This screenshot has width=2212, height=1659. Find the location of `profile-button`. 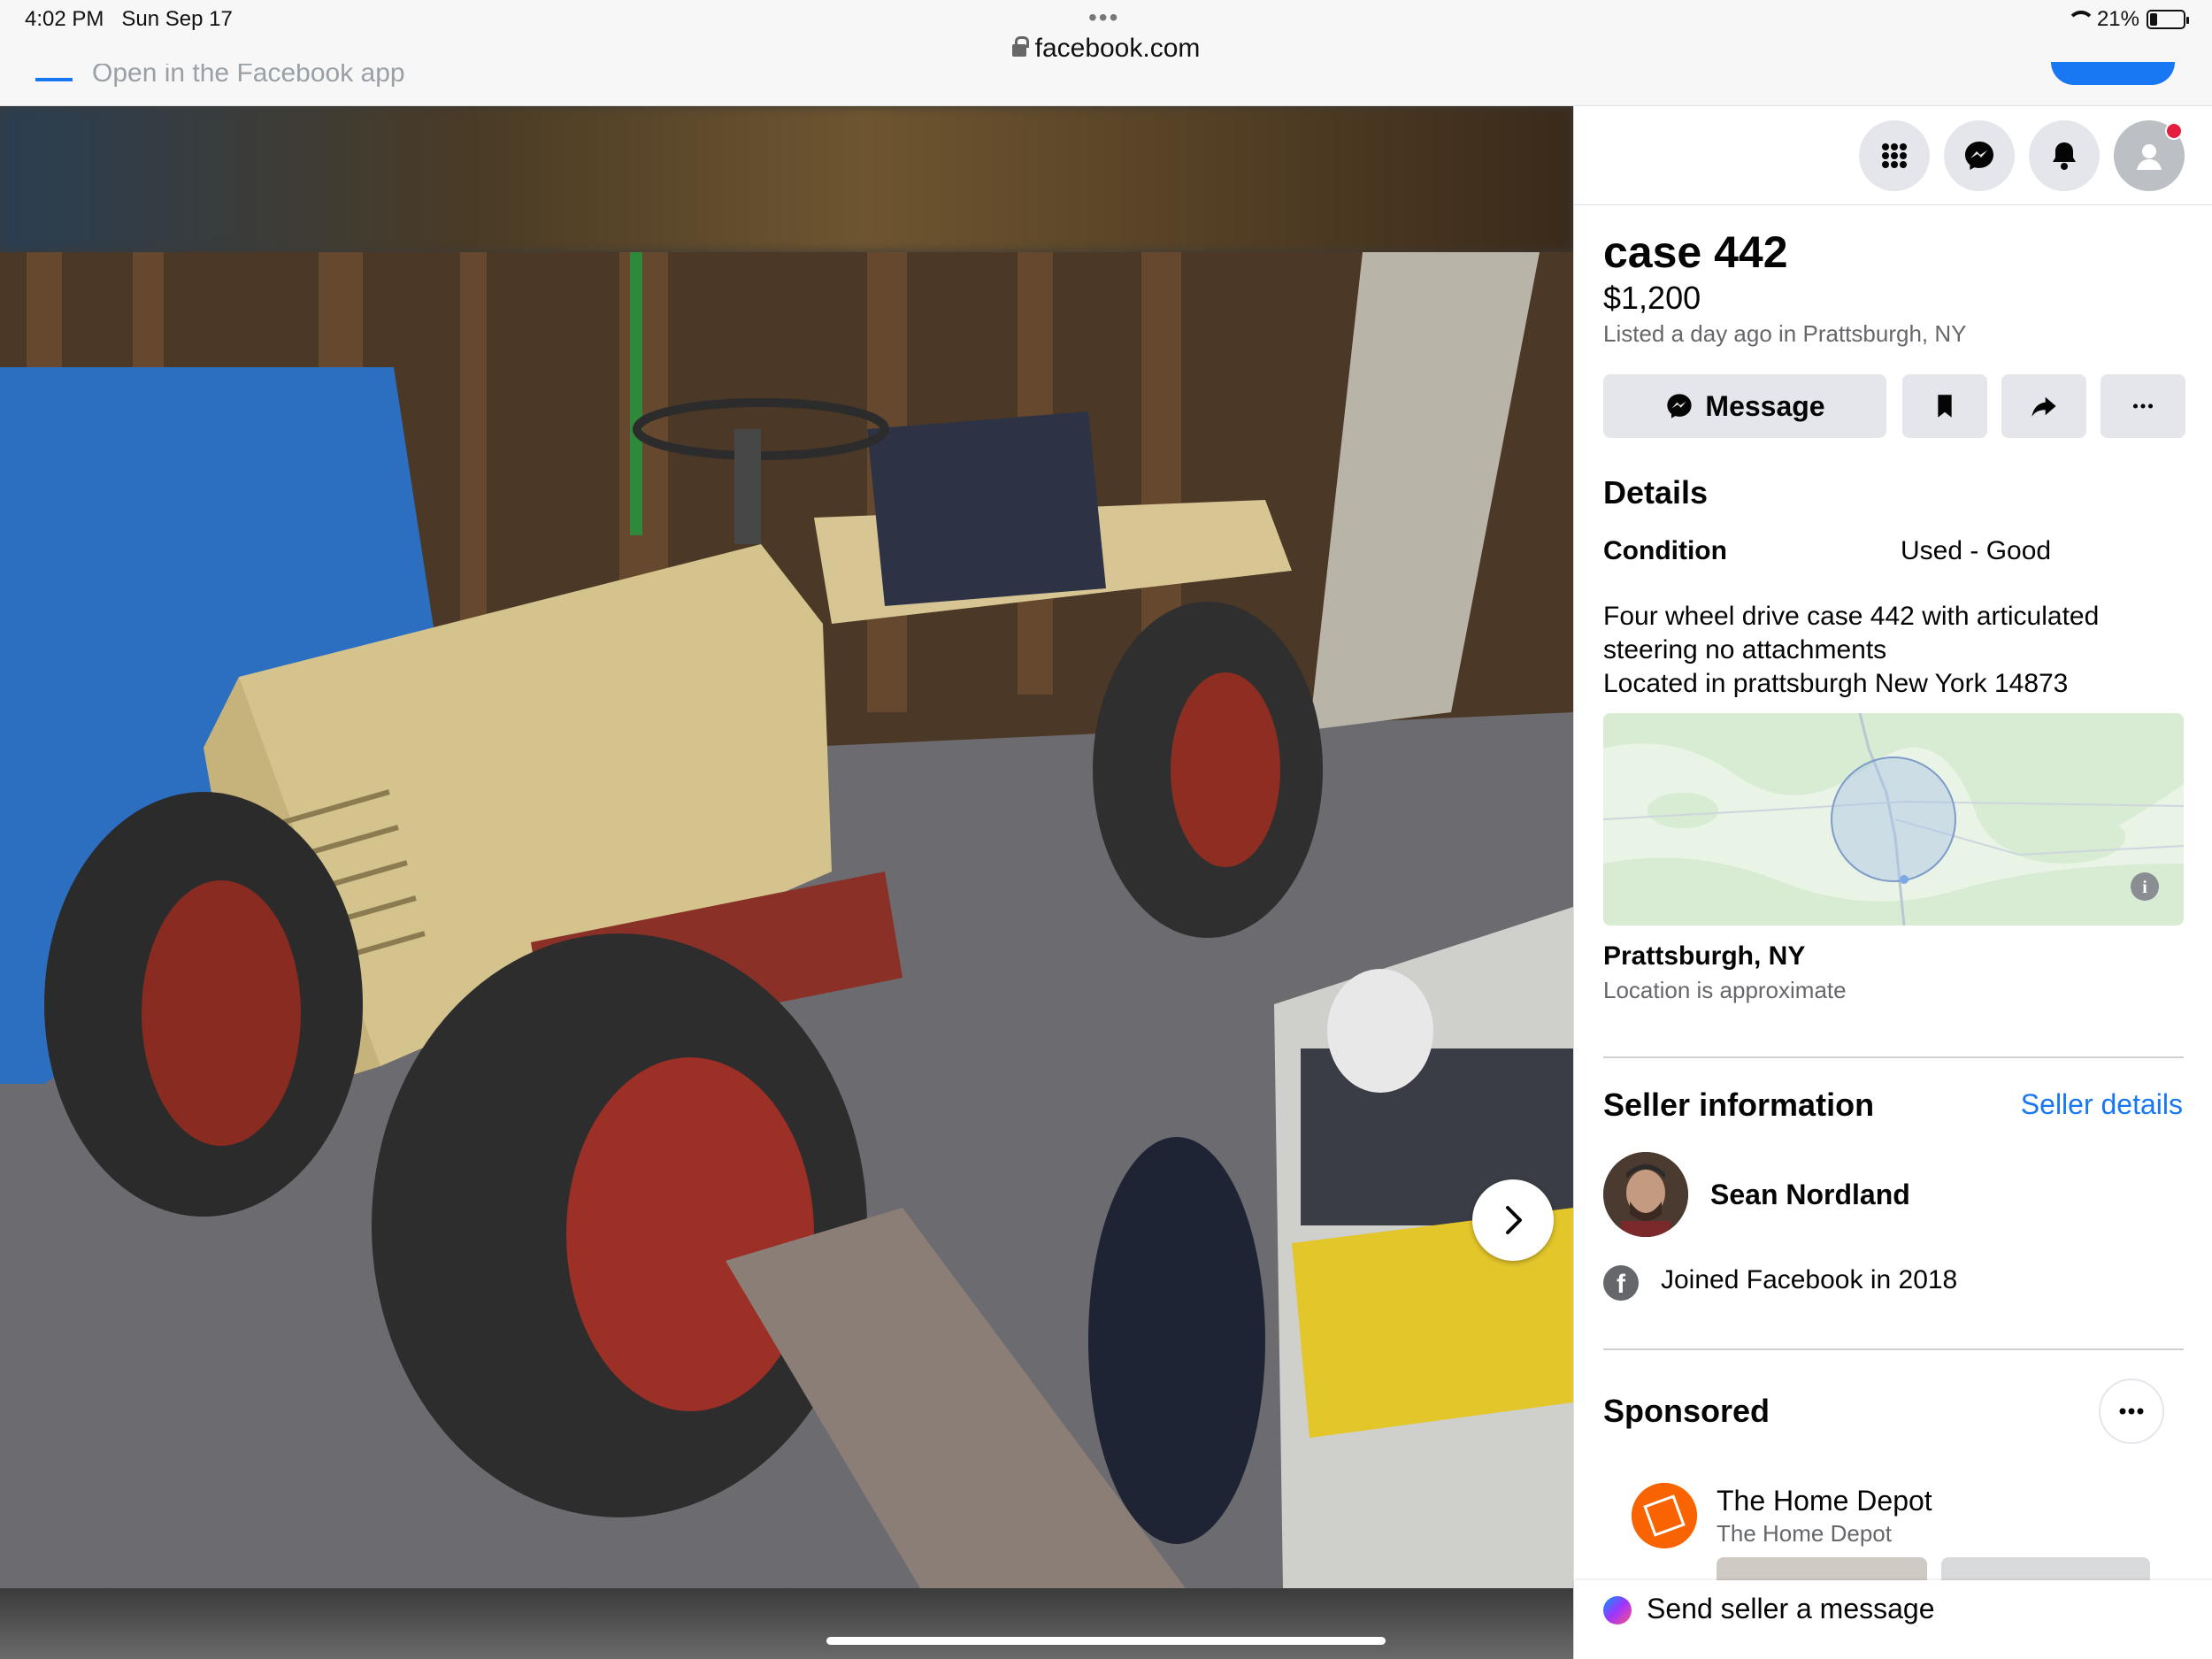

profile-button is located at coordinates (2150, 155).